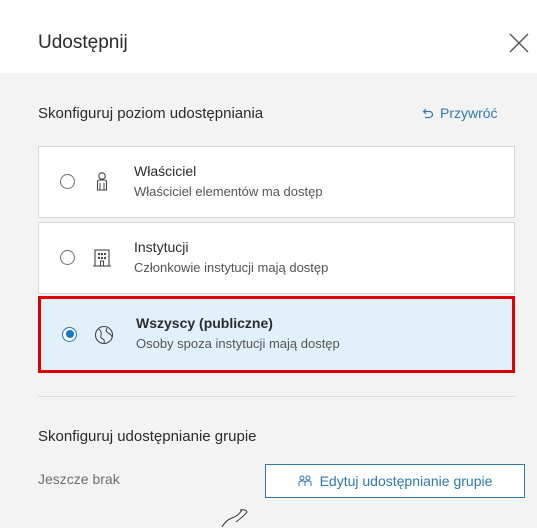  What do you see at coordinates (469, 113) in the screenshot?
I see `reset-label: Przywróć` at bounding box center [469, 113].